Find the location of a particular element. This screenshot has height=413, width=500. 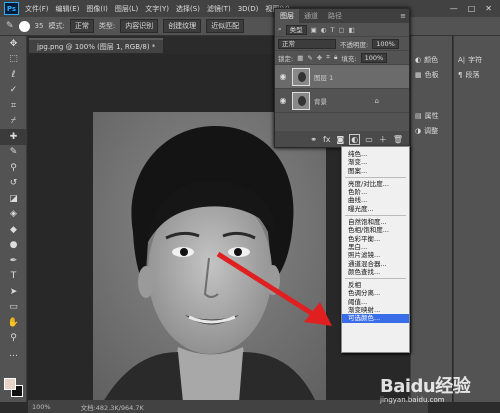

blend-mode-select: 正常 is located at coordinates (307, 43).